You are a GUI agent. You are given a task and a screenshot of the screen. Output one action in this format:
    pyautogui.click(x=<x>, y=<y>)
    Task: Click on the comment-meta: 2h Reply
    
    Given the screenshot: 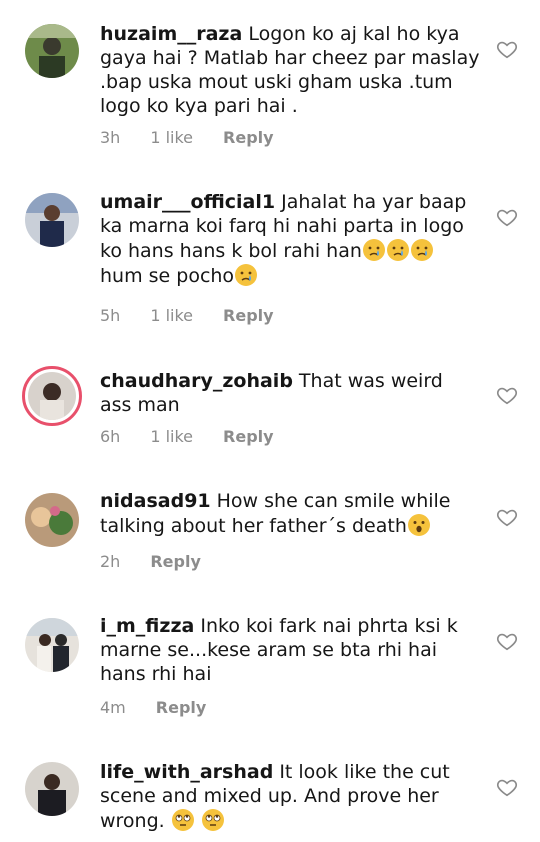 What is the action you would take?
    pyautogui.click(x=150, y=561)
    